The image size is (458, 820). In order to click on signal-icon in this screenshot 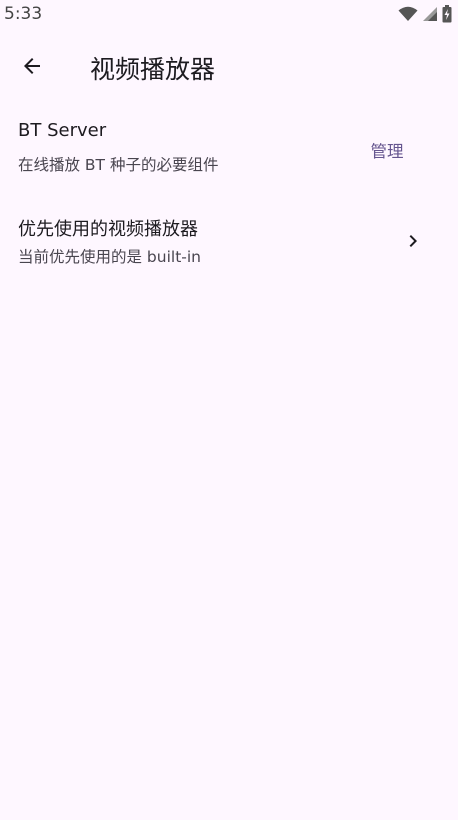, I will do `click(430, 14)`.